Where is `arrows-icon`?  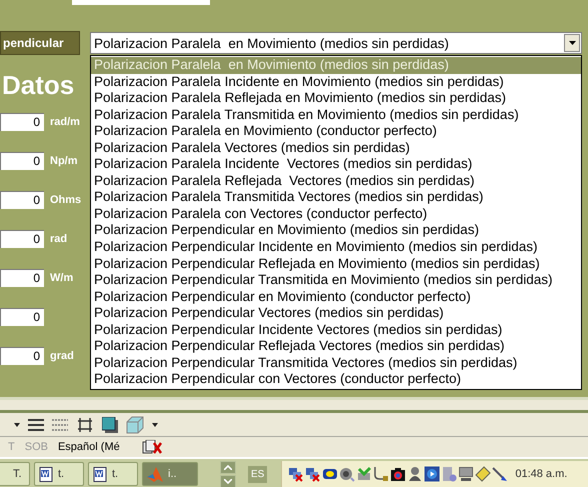 arrows-icon is located at coordinates (85, 424).